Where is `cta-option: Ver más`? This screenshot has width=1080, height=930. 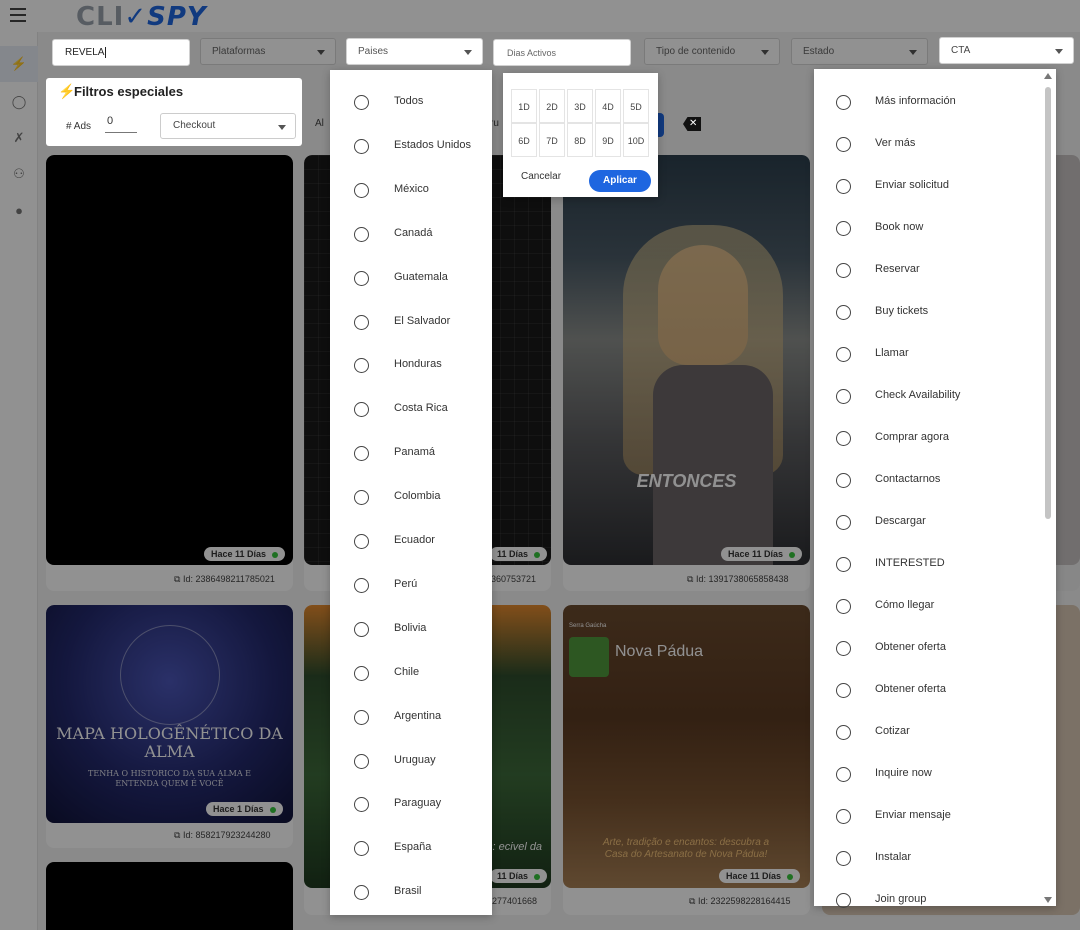
cta-option: Ver más is located at coordinates (935, 152).